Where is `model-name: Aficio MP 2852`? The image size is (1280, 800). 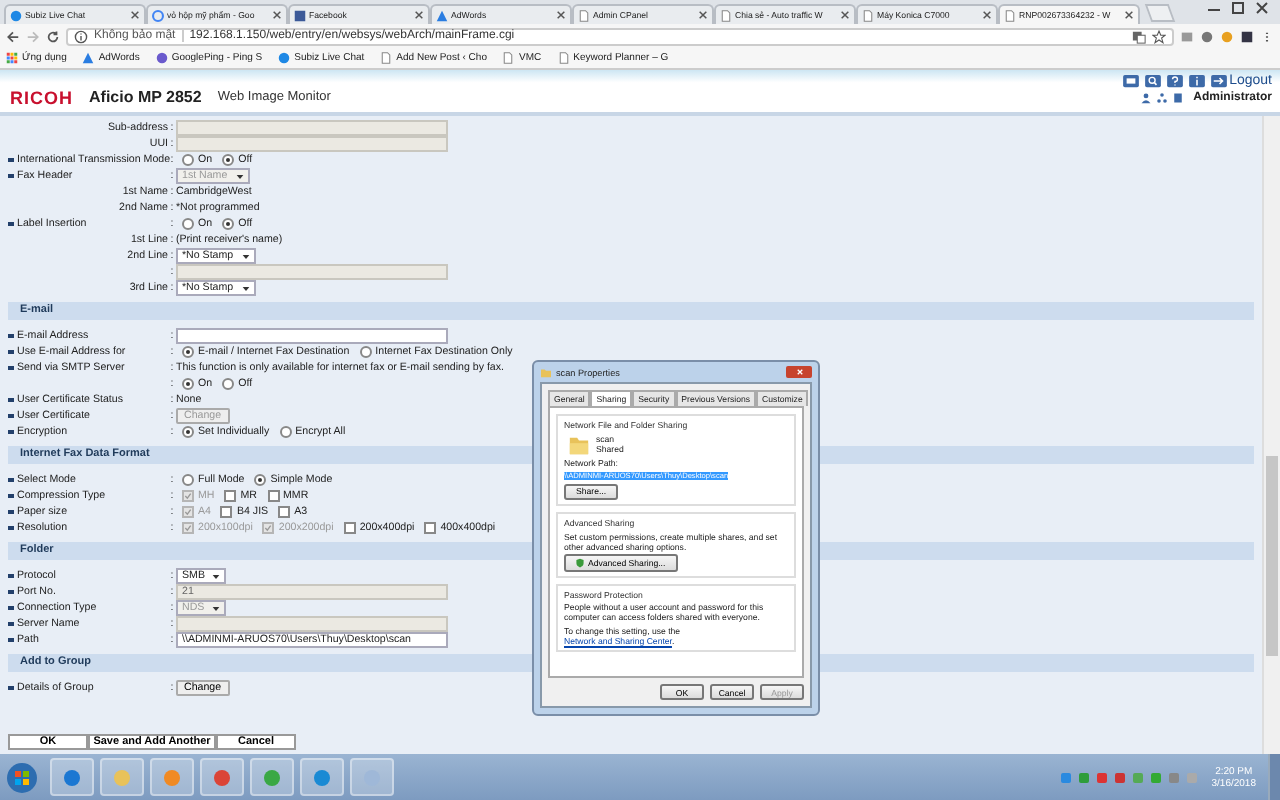 model-name: Aficio MP 2852 is located at coordinates (145, 97).